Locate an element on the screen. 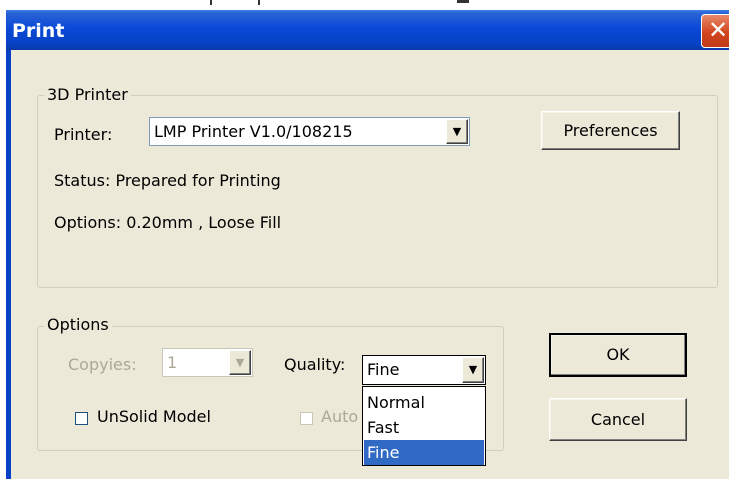  preferences-button-label: Preferences is located at coordinates (610, 130).